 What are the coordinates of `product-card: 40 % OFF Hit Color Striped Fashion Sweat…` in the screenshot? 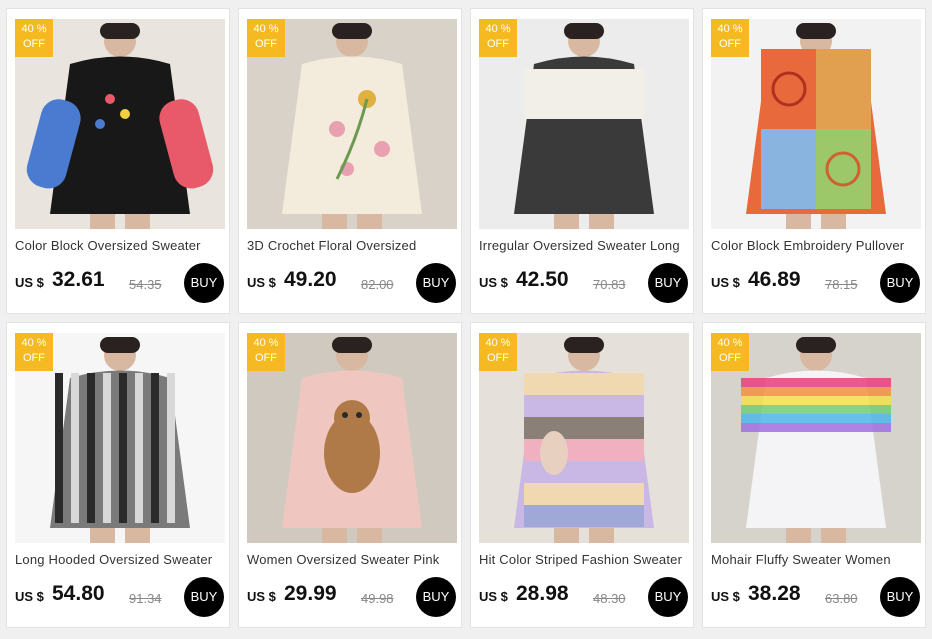 It's located at (582, 475).